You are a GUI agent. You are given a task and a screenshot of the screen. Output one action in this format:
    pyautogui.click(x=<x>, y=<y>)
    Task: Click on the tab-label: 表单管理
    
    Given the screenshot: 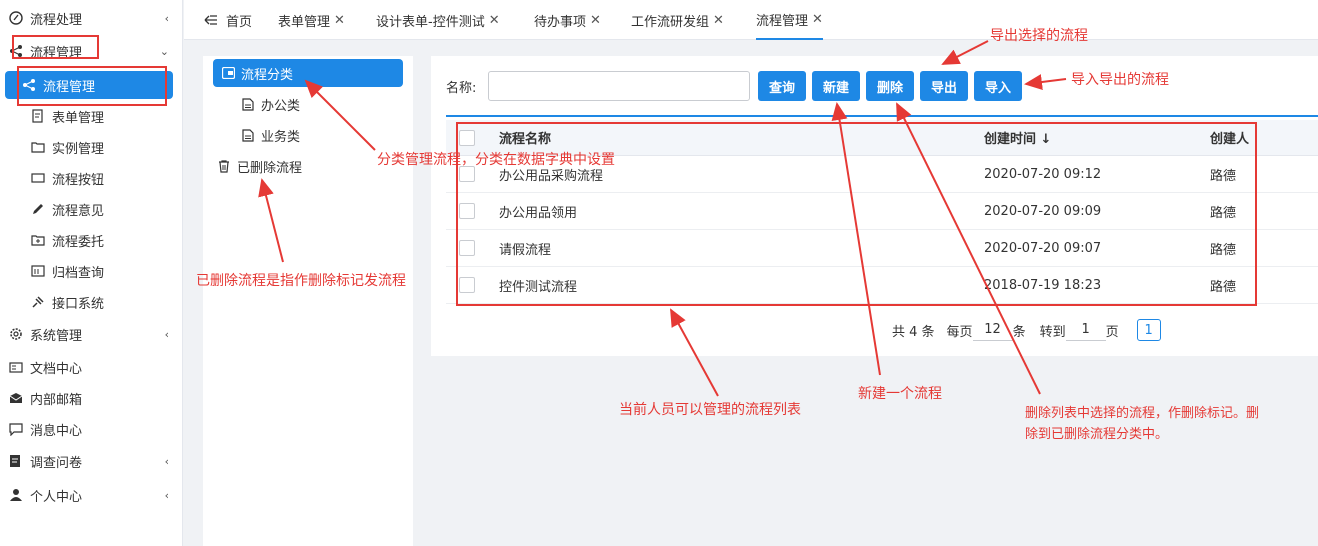 What is the action you would take?
    pyautogui.click(x=304, y=22)
    